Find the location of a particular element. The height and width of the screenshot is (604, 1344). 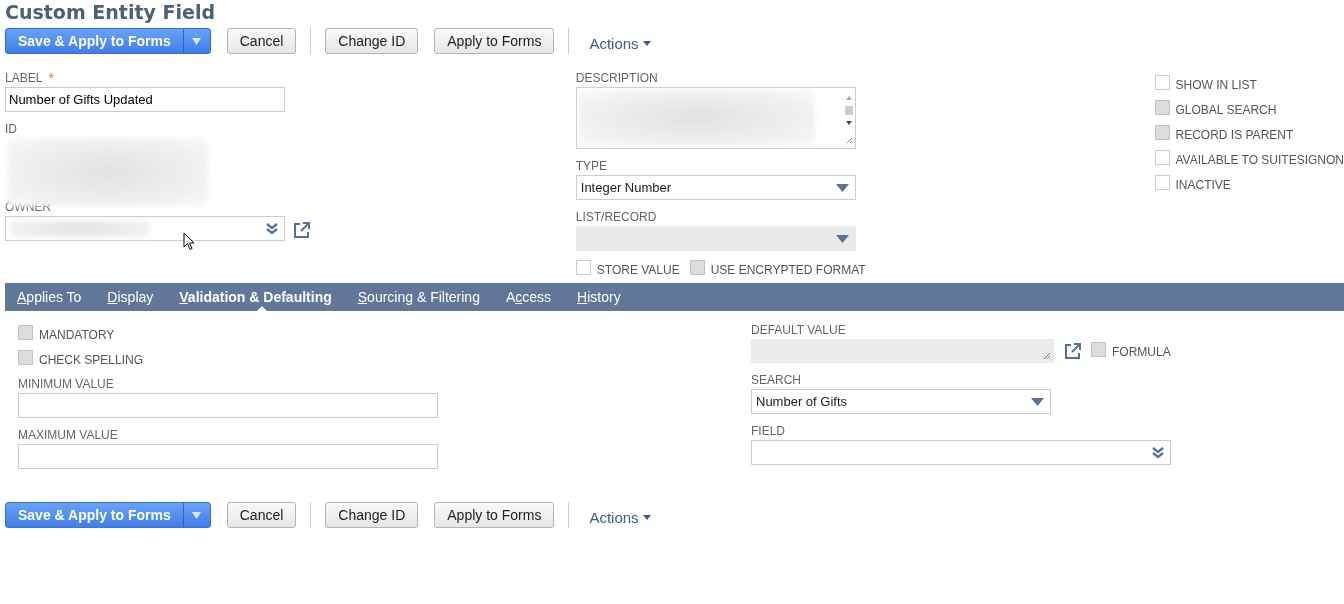

checkbox-label: CHECK SPELLING is located at coordinates (91, 360).